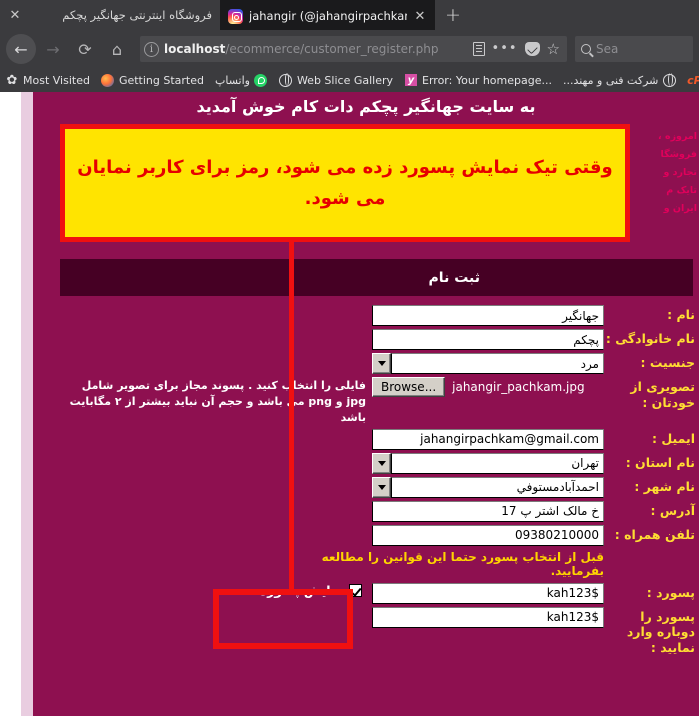 This screenshot has height=716, width=699. I want to click on home-icon: ⌂, so click(117, 49).